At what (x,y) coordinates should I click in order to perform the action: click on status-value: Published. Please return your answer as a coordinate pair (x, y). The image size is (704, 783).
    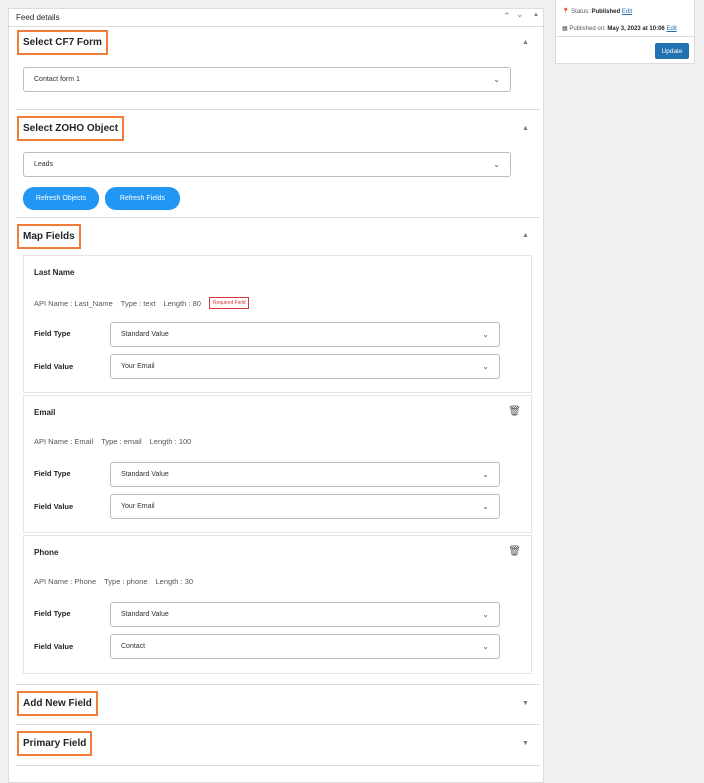
    Looking at the image, I should click on (606, 12).